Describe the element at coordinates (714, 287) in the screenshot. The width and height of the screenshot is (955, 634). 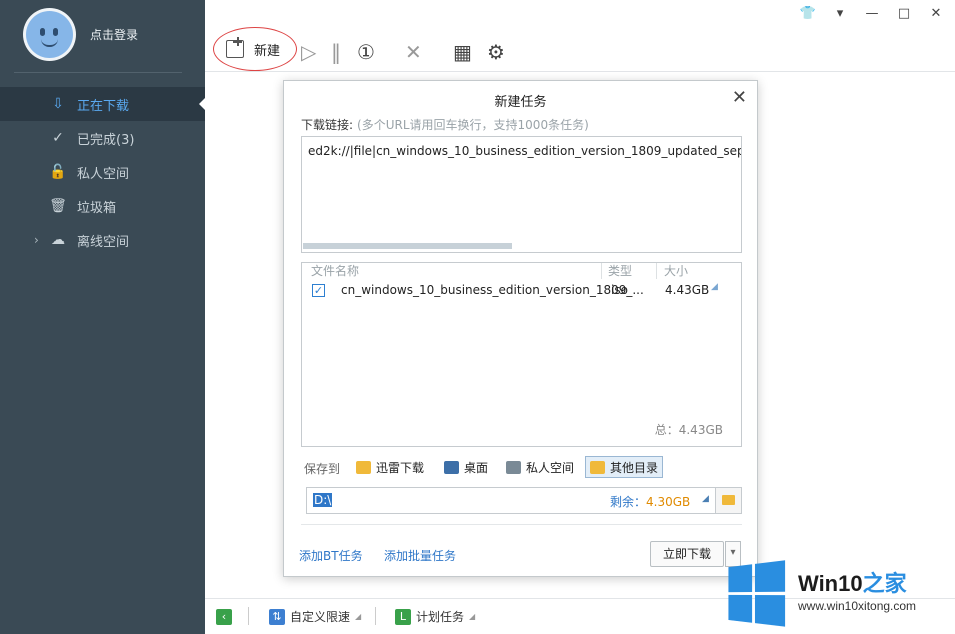
I see `resize-icon: ◢` at that location.